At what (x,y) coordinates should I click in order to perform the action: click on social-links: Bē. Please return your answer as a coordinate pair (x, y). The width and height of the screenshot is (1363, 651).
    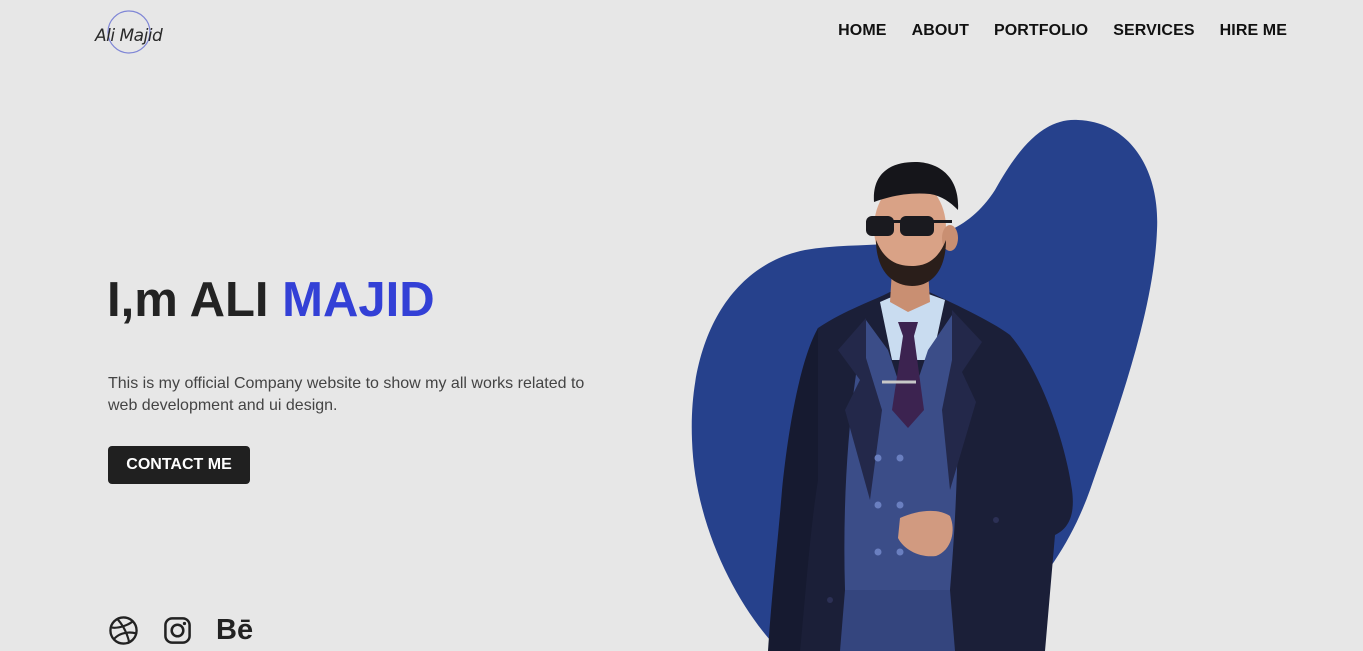
    Looking at the image, I should click on (180, 630).